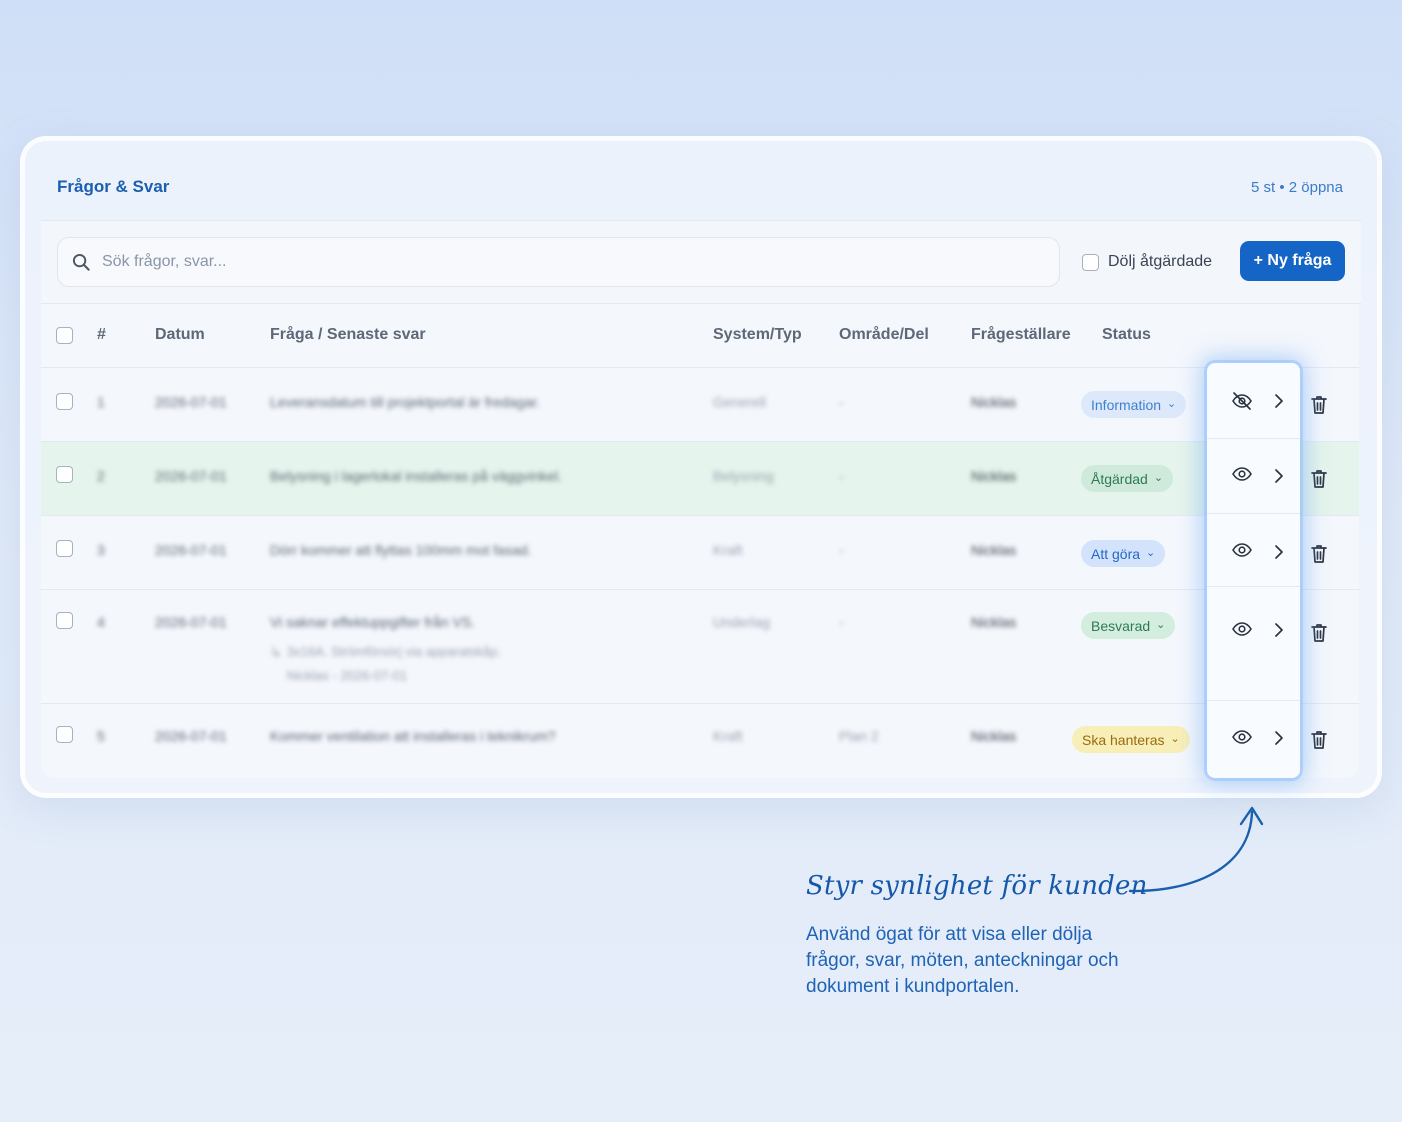  I want to click on col-area: Område/Del, so click(884, 335).